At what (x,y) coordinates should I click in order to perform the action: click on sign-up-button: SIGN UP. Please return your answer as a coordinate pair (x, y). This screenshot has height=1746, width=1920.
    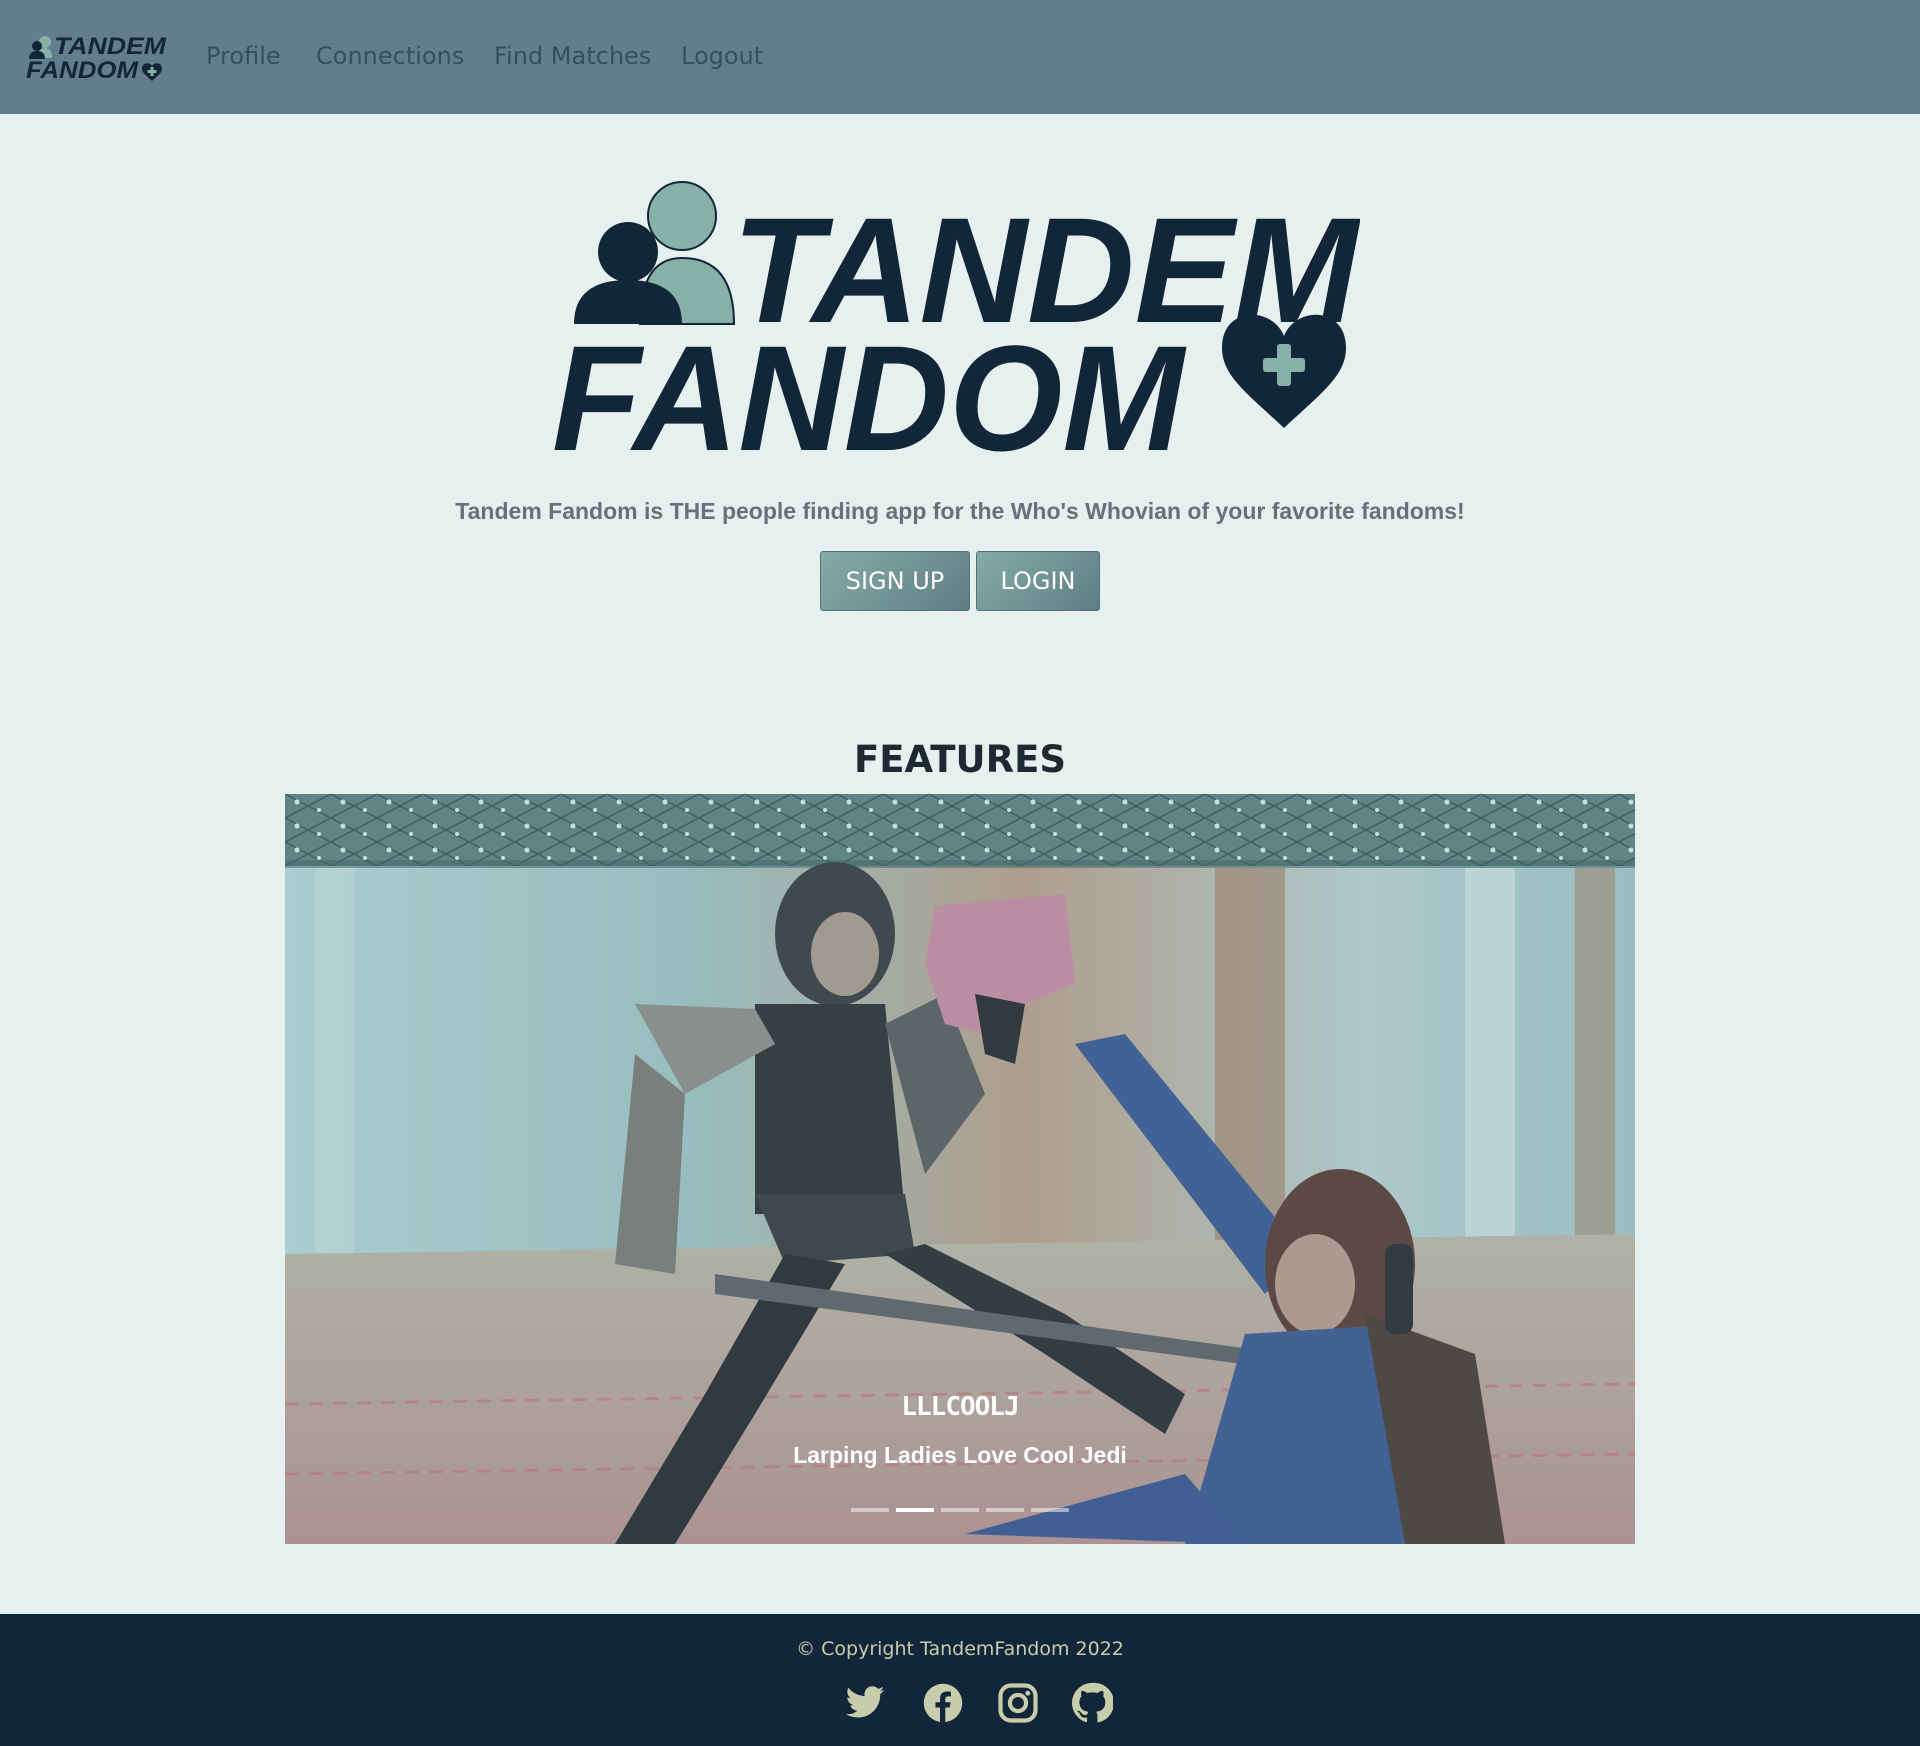
    Looking at the image, I should click on (895, 581).